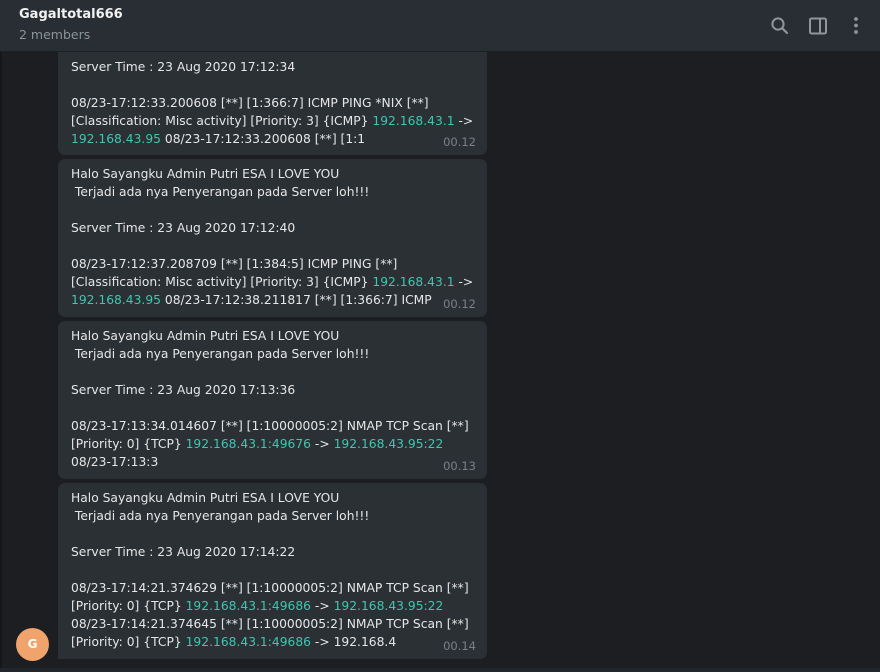 This screenshot has height=672, width=880. What do you see at coordinates (183, 390) in the screenshot?
I see `server-time-line: Server Time : 23 Aug 2020 17:13:36` at bounding box center [183, 390].